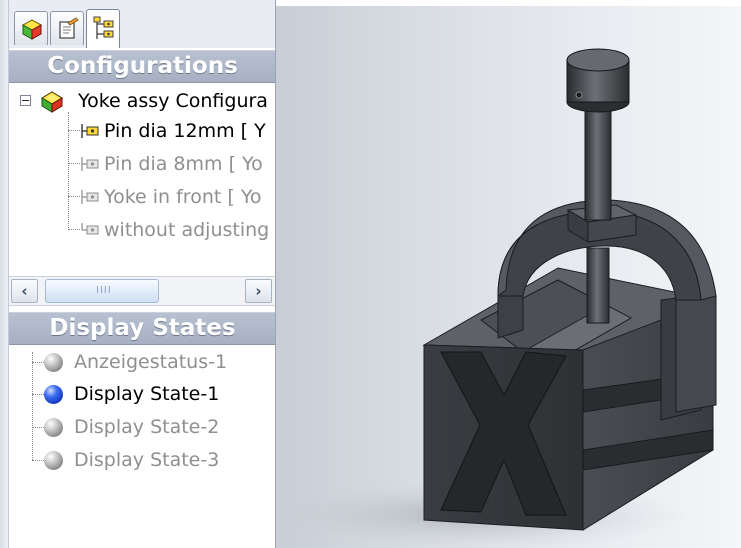 The width and height of the screenshot is (741, 548). I want to click on tab-feature-manager, so click(31, 28).